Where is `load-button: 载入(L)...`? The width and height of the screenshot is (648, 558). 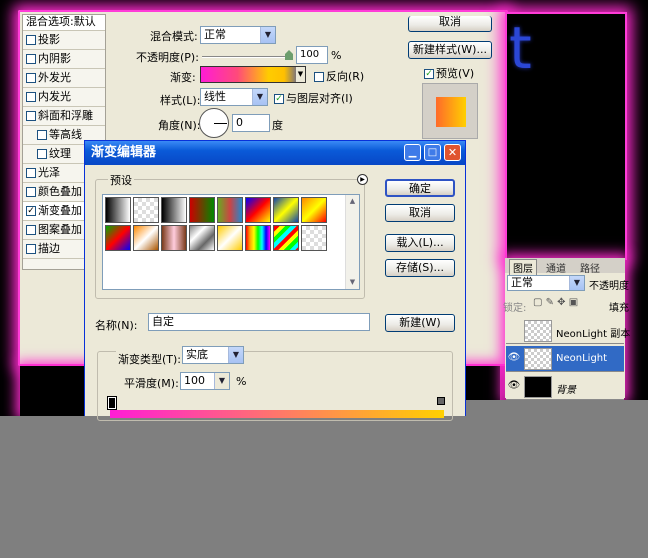
load-button: 载入(L)... is located at coordinates (420, 243).